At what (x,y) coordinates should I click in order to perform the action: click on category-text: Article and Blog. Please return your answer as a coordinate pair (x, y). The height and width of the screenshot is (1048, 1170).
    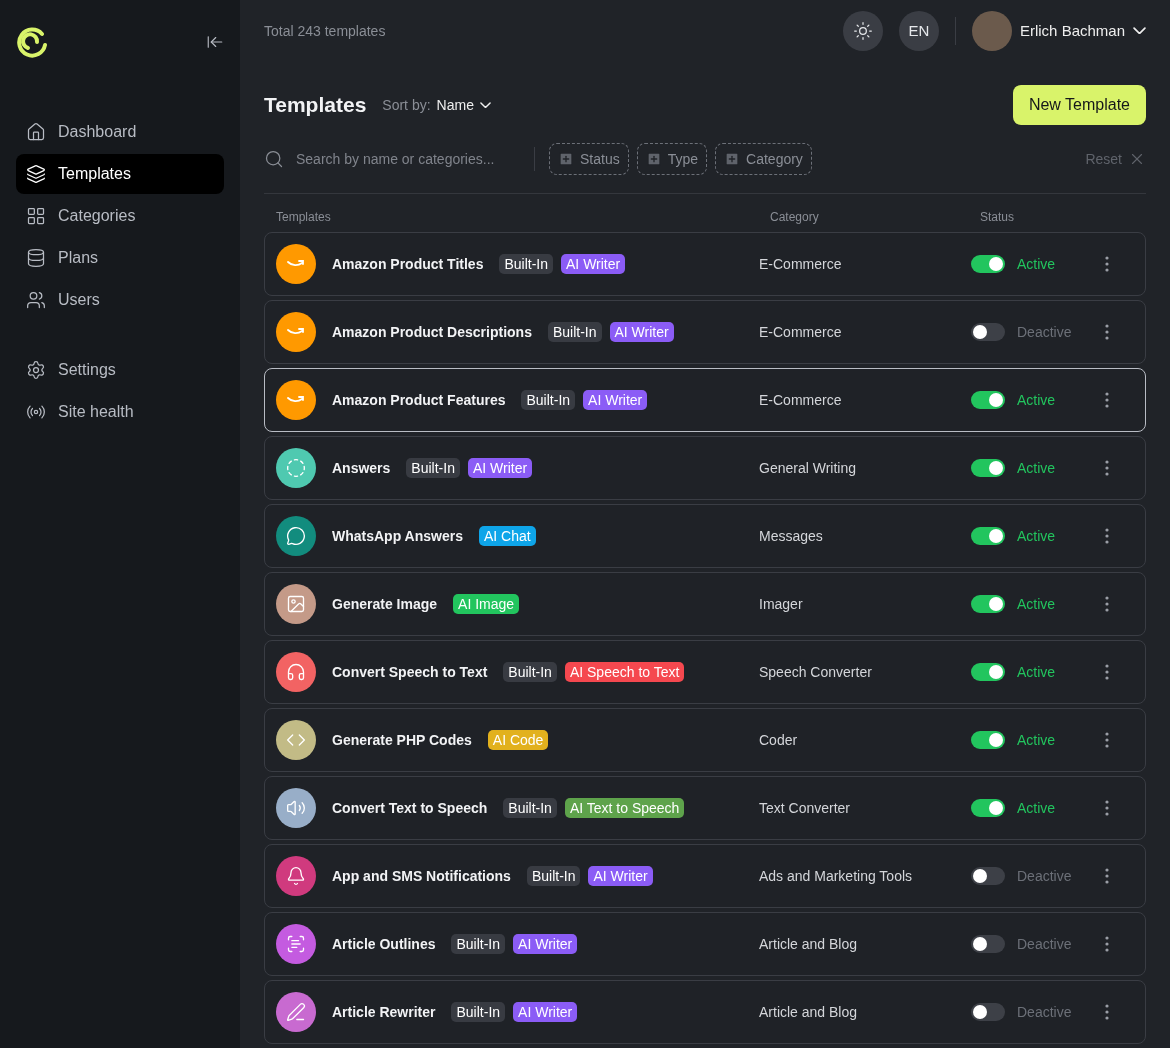
    Looking at the image, I should click on (809, 944).